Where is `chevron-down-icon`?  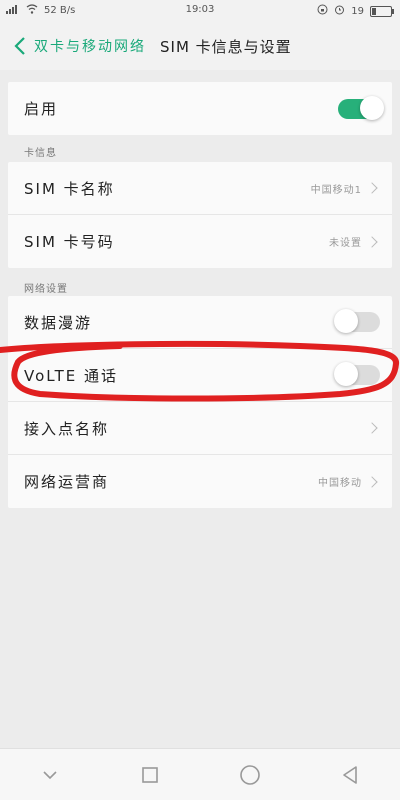 chevron-down-icon is located at coordinates (50, 775).